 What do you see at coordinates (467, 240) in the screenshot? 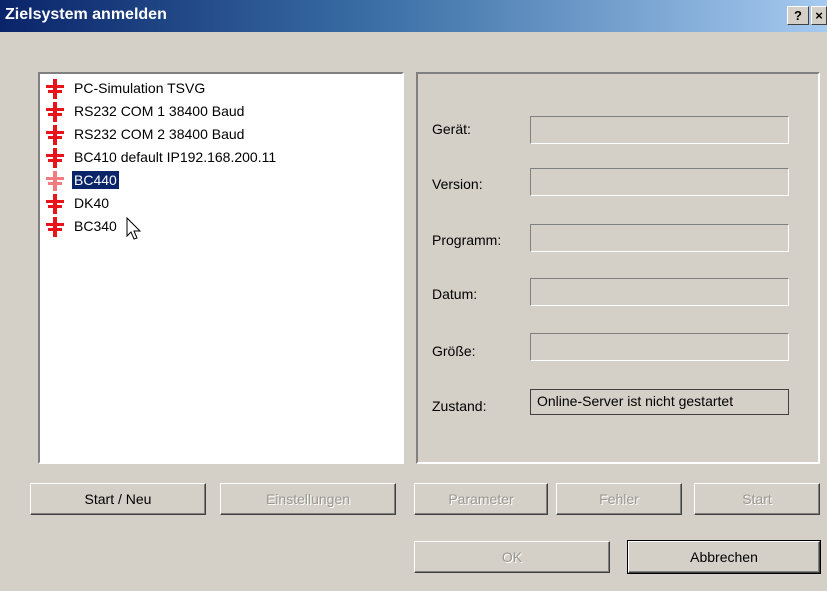
I see `program-label: Programm:` at bounding box center [467, 240].